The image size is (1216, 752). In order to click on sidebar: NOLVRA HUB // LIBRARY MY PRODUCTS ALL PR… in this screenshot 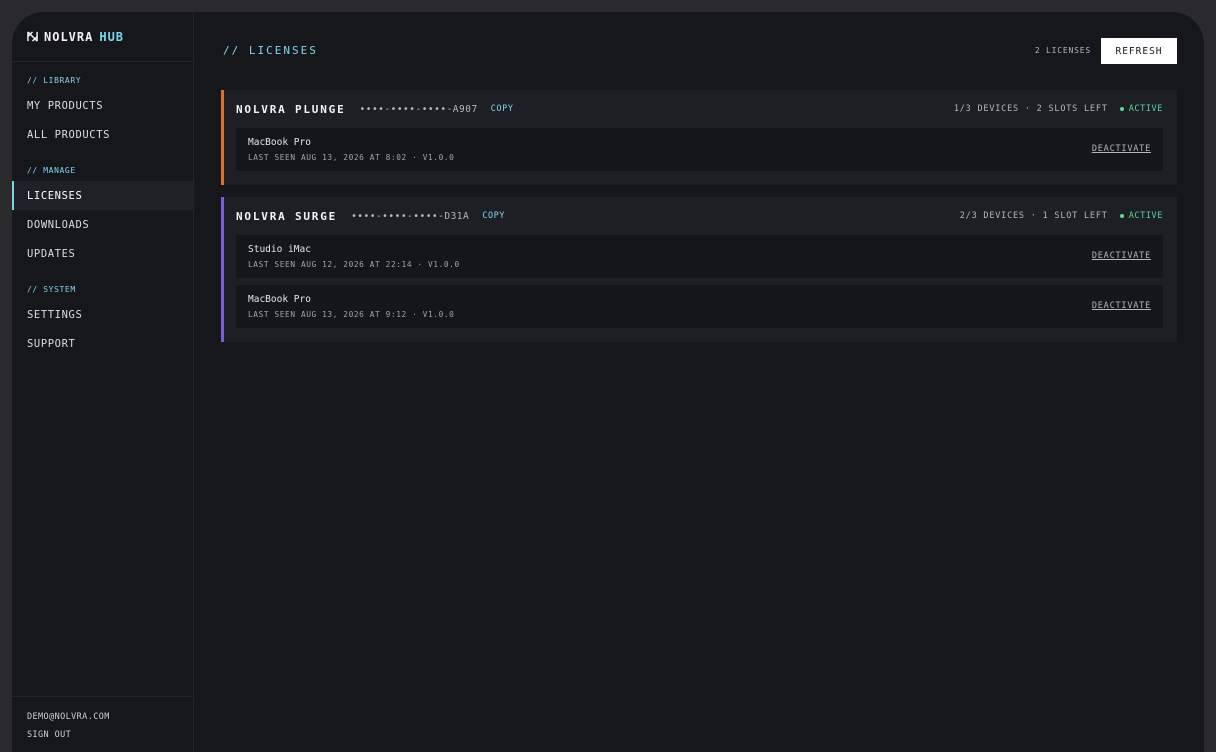, I will do `click(103, 382)`.